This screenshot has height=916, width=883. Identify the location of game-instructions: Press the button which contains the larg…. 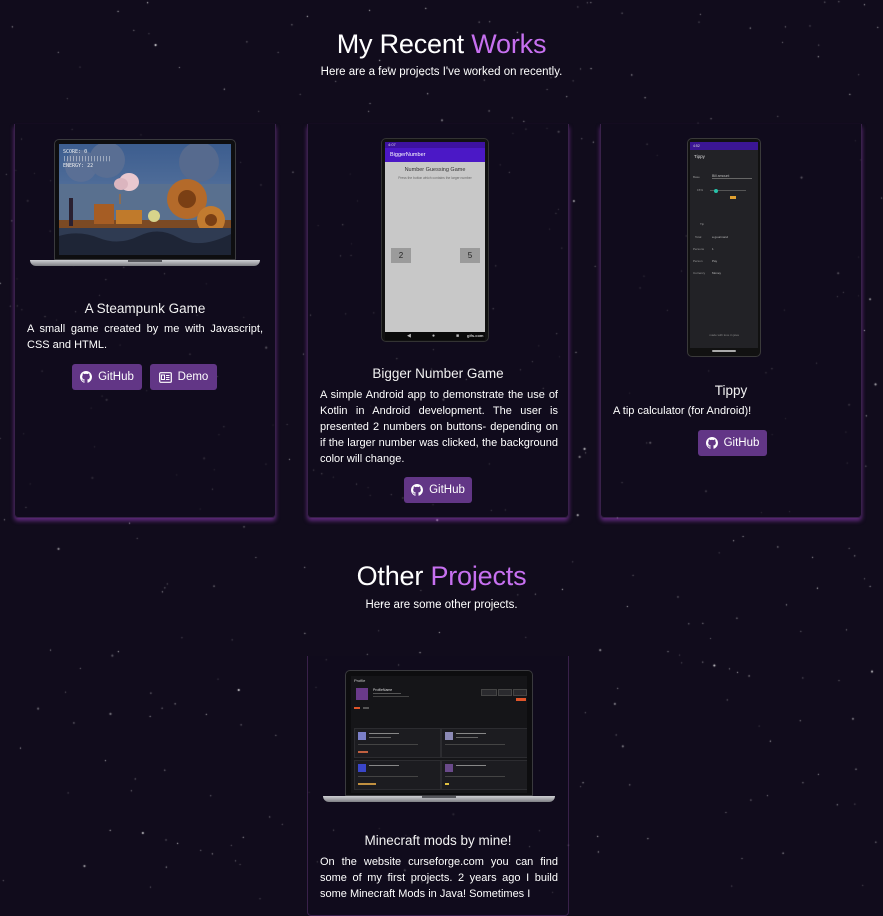
(435, 178).